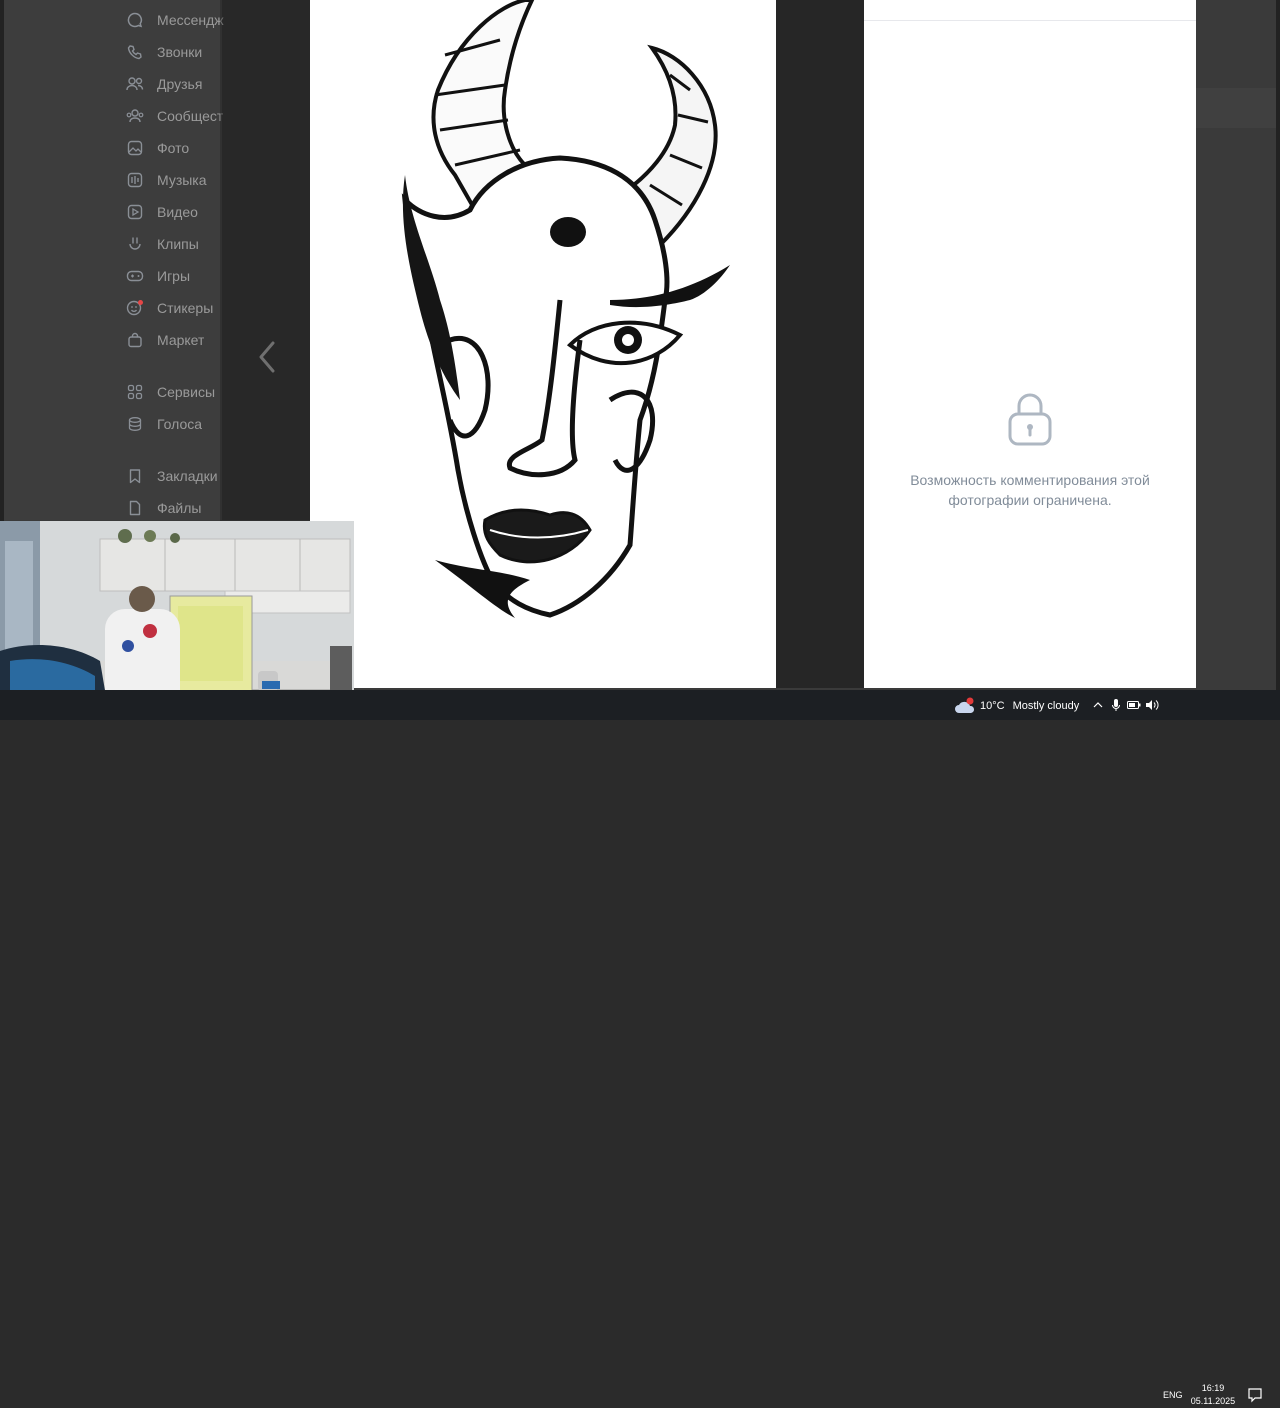 The image size is (1280, 1408). I want to click on volume-icon, so click(1152, 705).